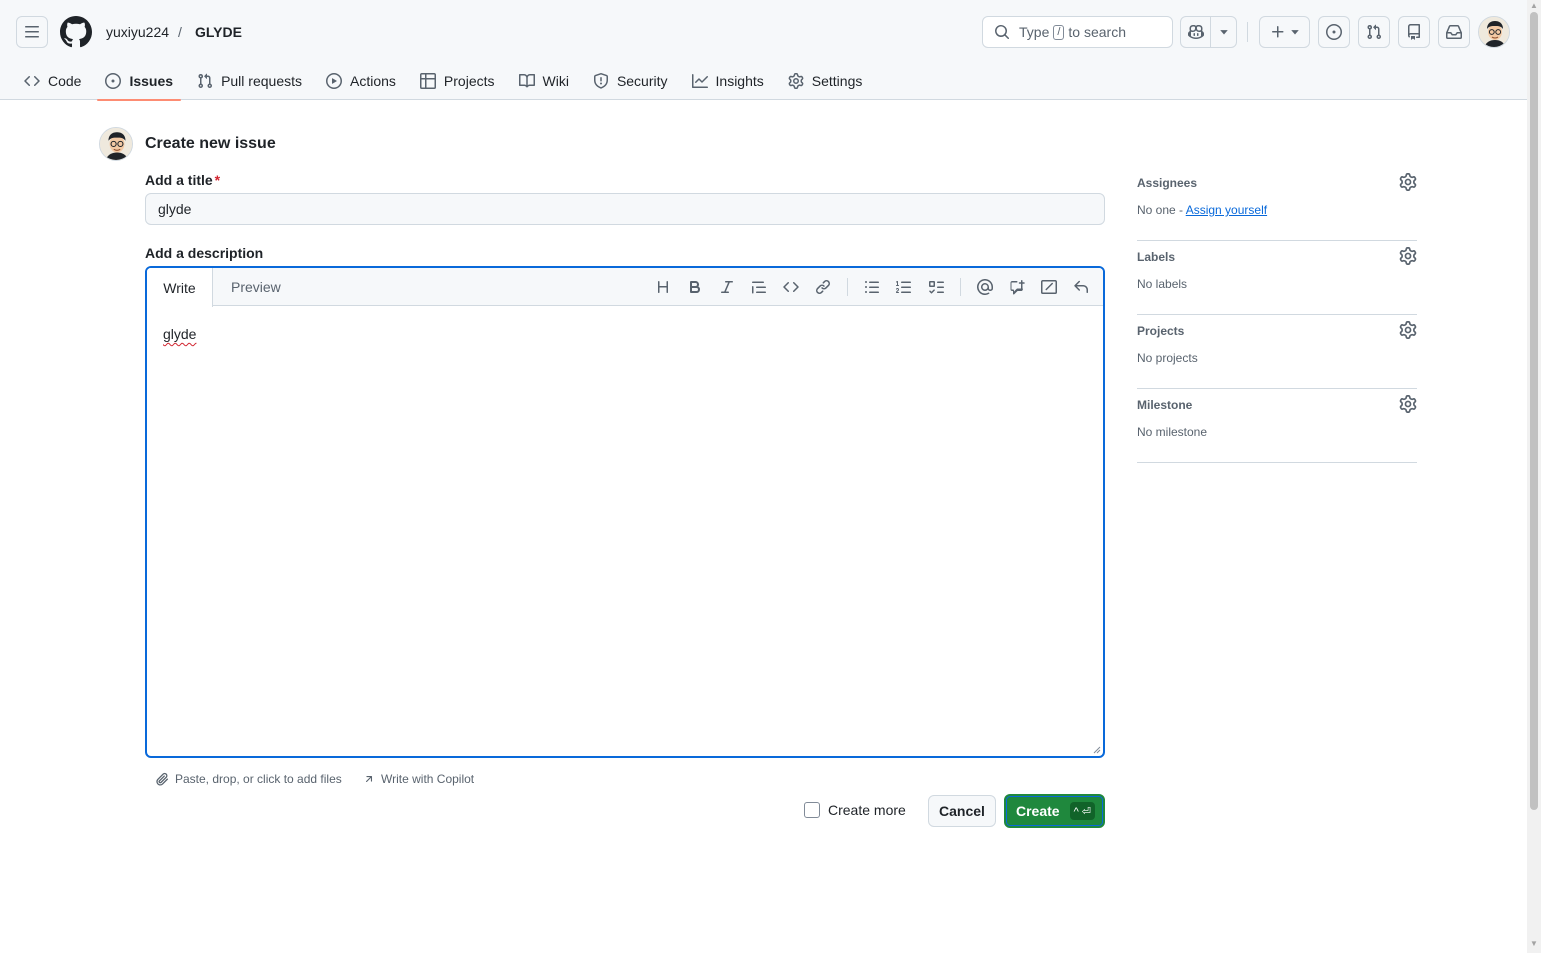 The width and height of the screenshot is (1541, 953). Describe the element at coordinates (1082, 811) in the screenshot. I see `create-shortcut-badge: ^ ⏎` at that location.